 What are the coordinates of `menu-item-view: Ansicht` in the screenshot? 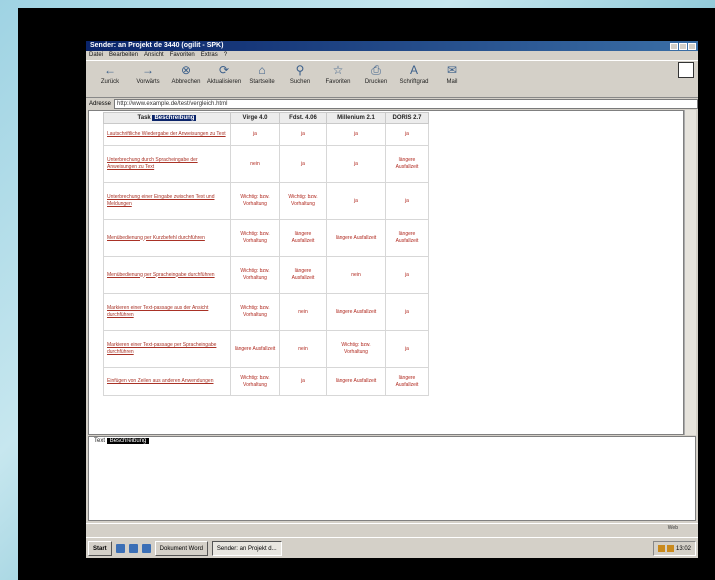 It's located at (154, 55).